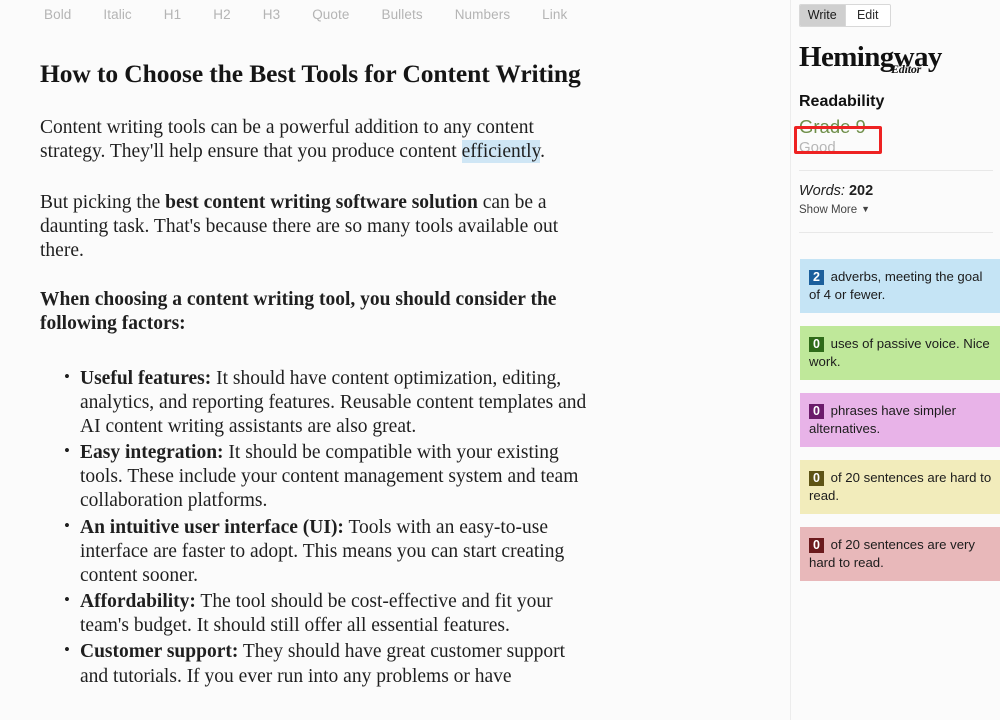 Image resolution: width=1000 pixels, height=720 pixels. I want to click on list-item-term: An intuitive user interface (UI):, so click(212, 527).